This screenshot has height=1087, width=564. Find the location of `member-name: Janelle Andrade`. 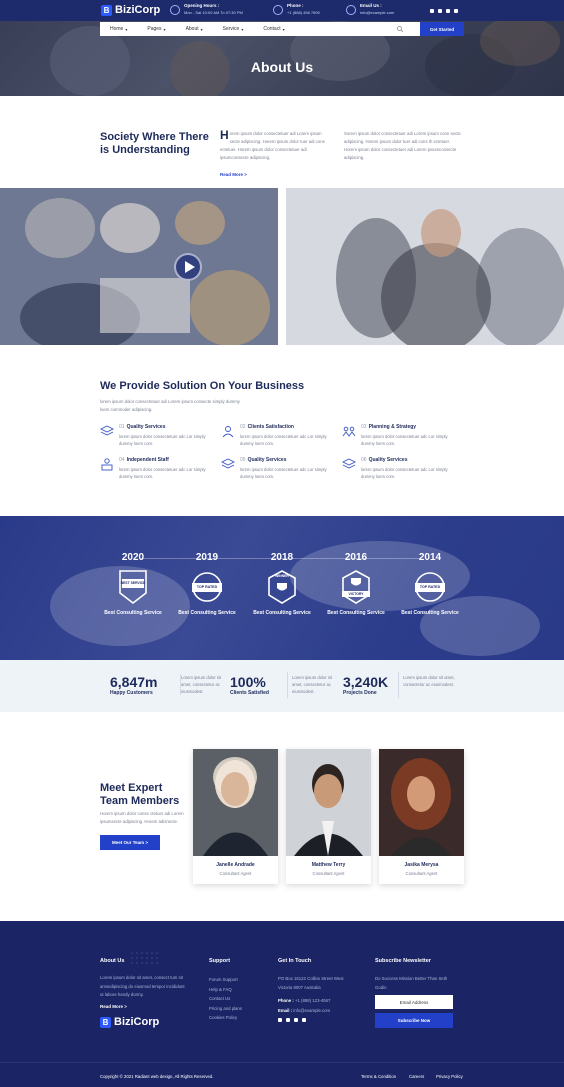

member-name: Janelle Andrade is located at coordinates (235, 865).